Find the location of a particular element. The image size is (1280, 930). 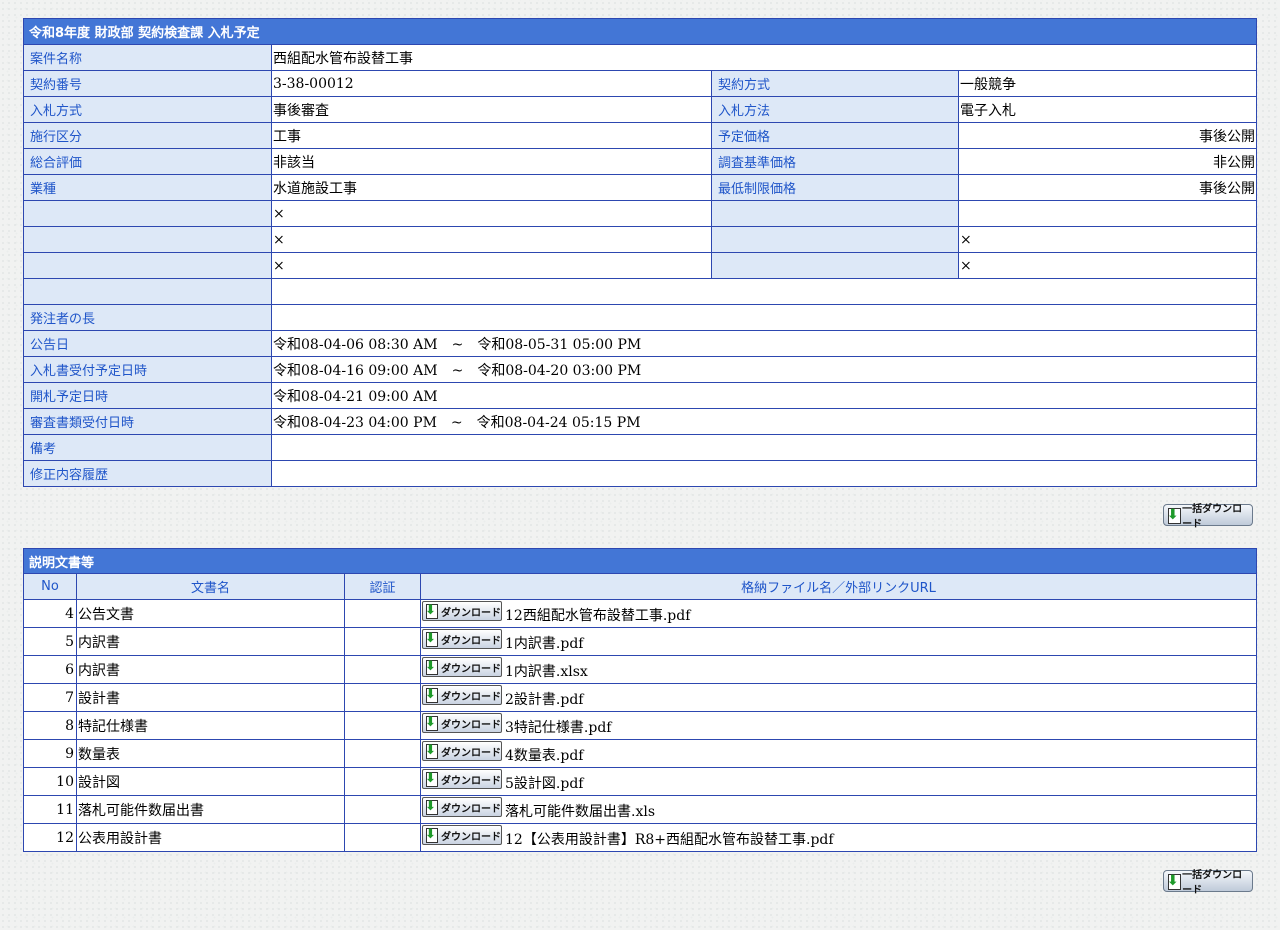

table-row: 6内訳書 ダウンロード 1内訳書.xlsx is located at coordinates (640, 669).